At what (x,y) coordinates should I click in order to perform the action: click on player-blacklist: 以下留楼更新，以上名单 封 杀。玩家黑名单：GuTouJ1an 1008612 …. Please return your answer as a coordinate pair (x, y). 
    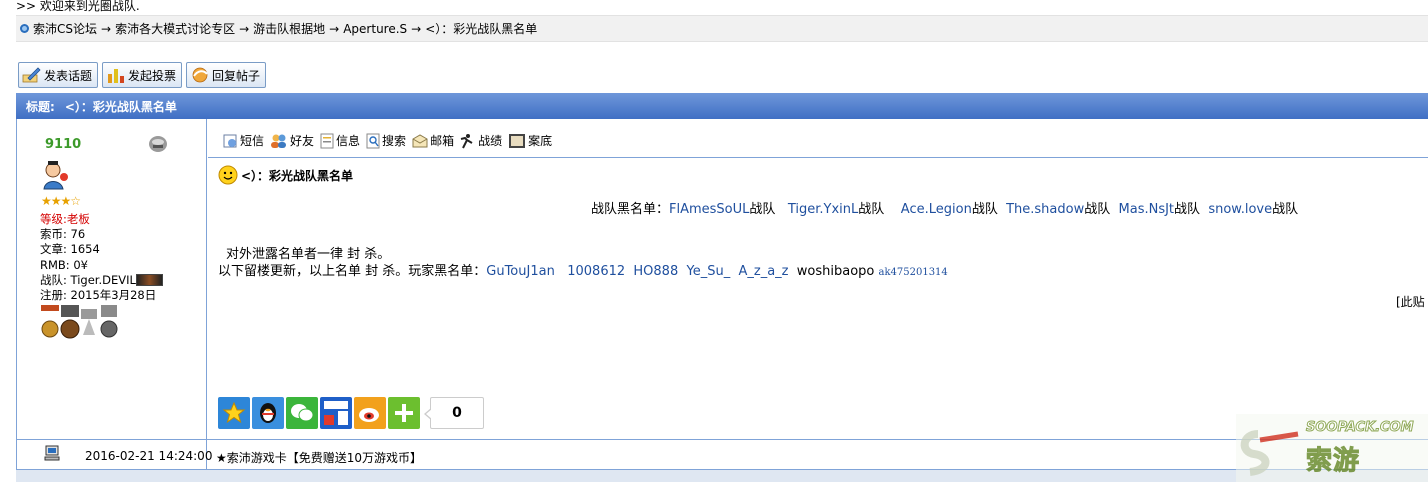
    Looking at the image, I should click on (583, 271).